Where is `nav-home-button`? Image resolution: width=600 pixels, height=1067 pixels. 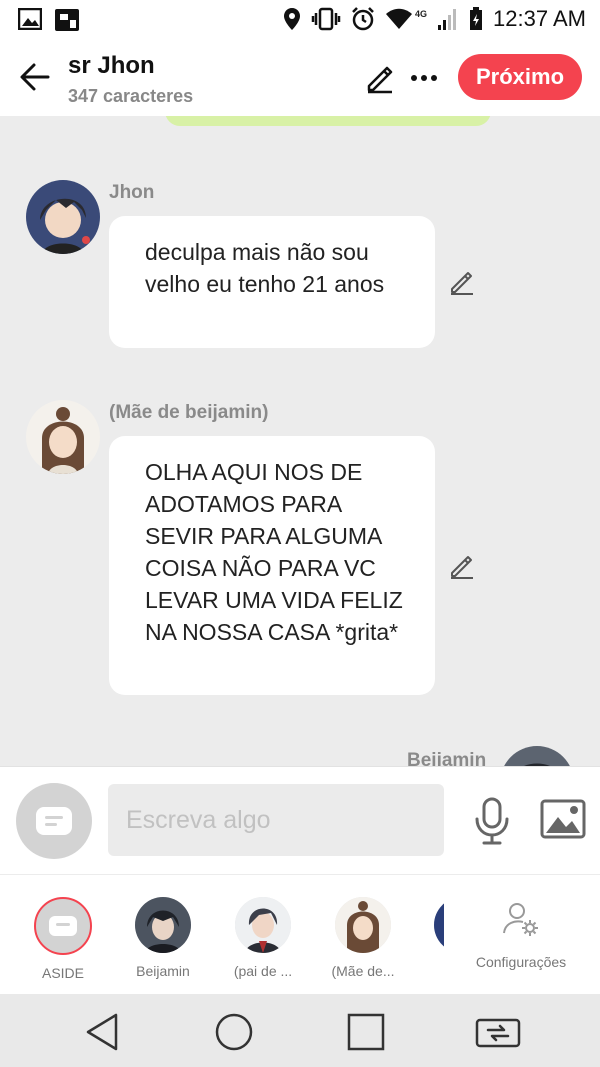
nav-home-button is located at coordinates (234, 1032).